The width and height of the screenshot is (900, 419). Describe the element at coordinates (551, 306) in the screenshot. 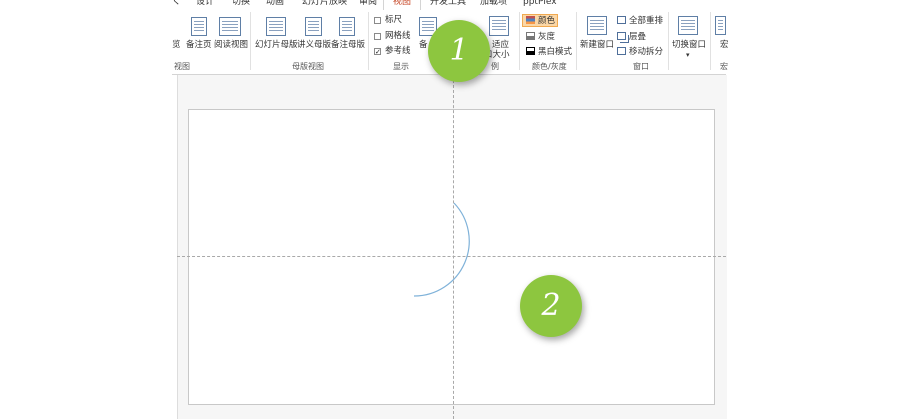

I see `step-2-badge: 2` at that location.